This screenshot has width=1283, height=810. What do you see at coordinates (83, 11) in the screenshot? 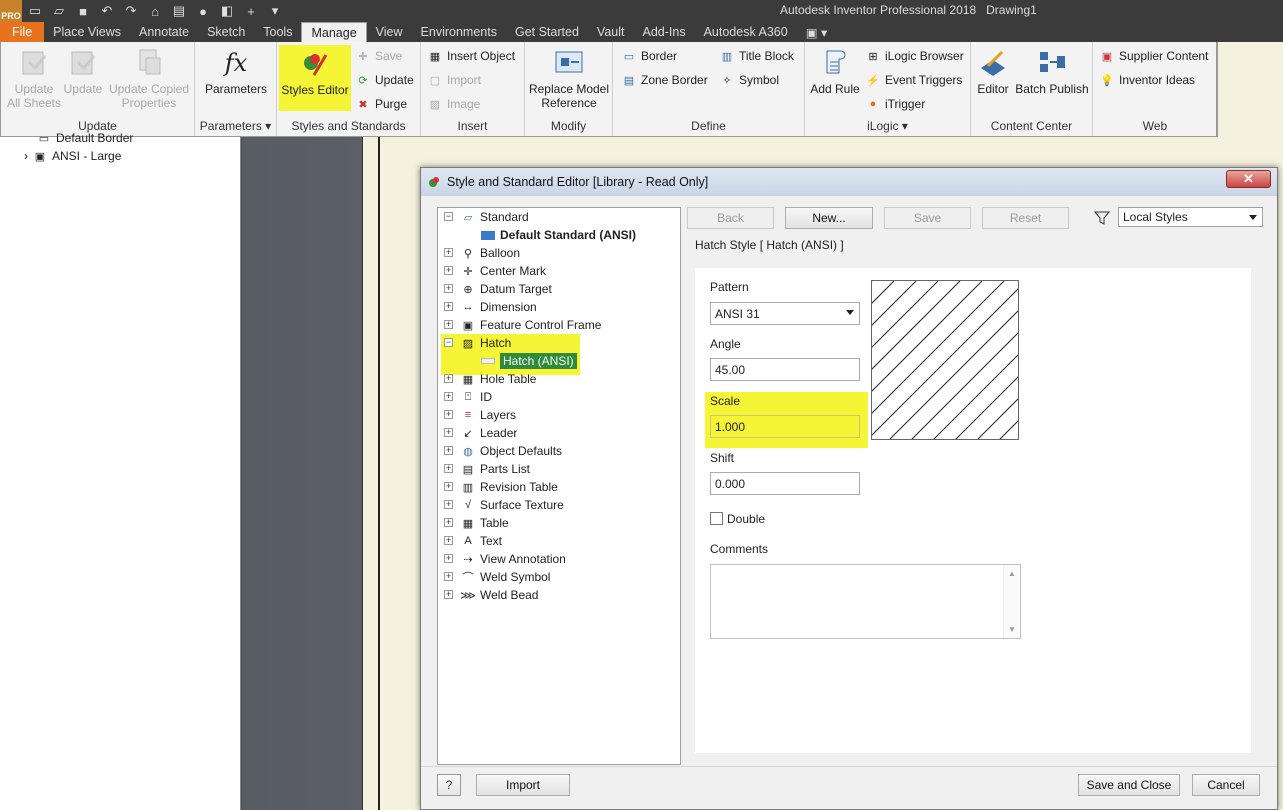
I see `save-icon: ■` at bounding box center [83, 11].